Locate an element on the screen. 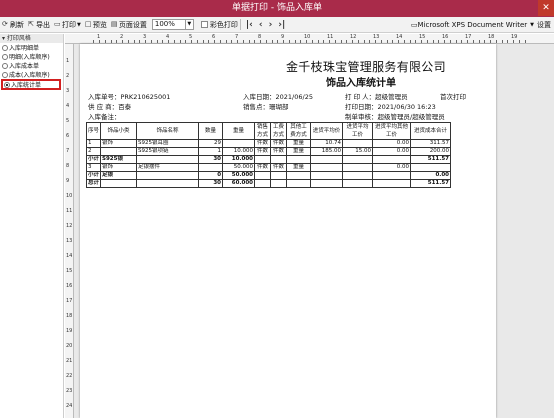  reviewer-label: 制单审核： is located at coordinates (361, 117).